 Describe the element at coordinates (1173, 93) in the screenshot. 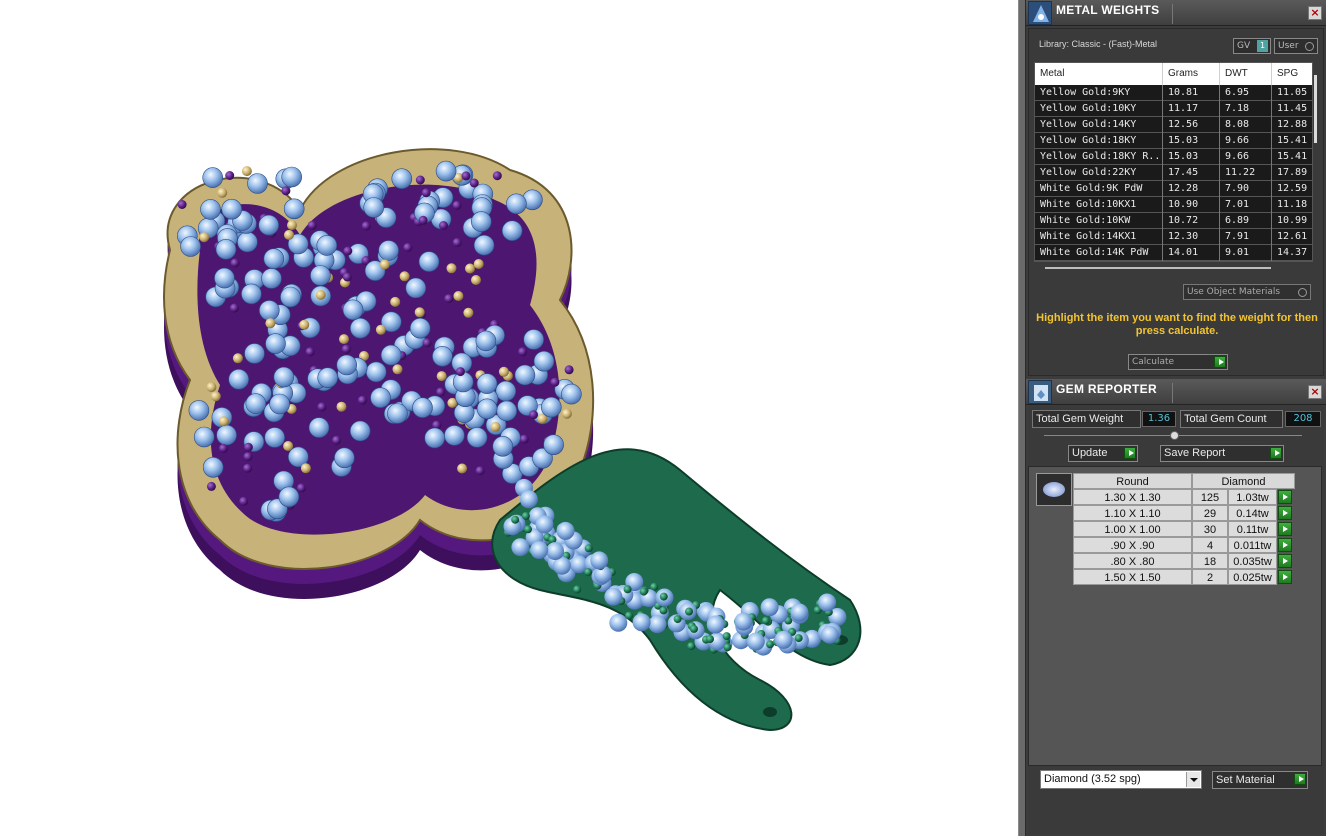

I see `table-row: Yellow Gold:9KY 10.81 6.95 11.05` at that location.